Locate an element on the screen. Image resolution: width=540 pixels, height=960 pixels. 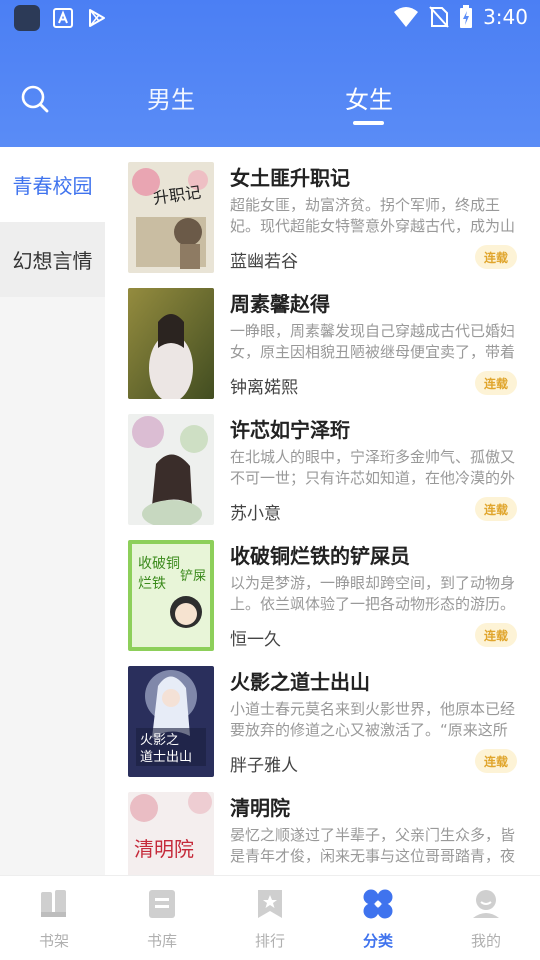
search-button is located at coordinates (35, 99).